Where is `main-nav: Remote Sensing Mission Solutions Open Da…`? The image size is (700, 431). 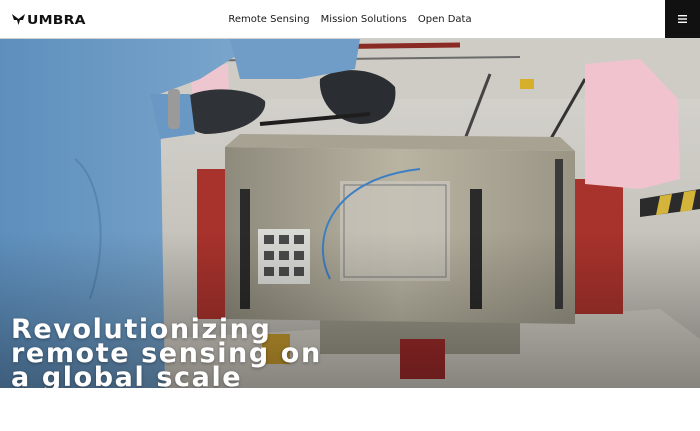
main-nav: Remote Sensing Mission Solutions Open Da… is located at coordinates (350, 19).